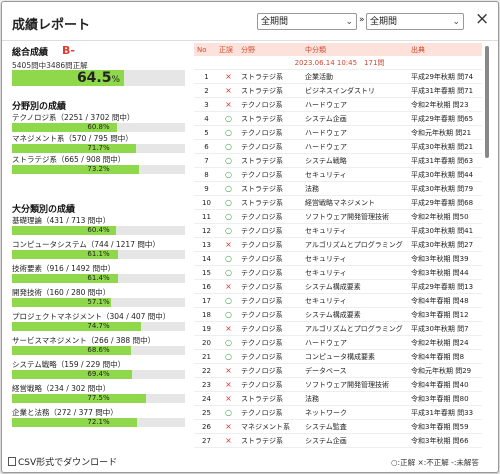  What do you see at coordinates (338, 384) in the screenshot?
I see `table-row: 23 × テクノロジ系 ソフトウェア開発管理技術 令和4年春期 問40` at bounding box center [338, 384].